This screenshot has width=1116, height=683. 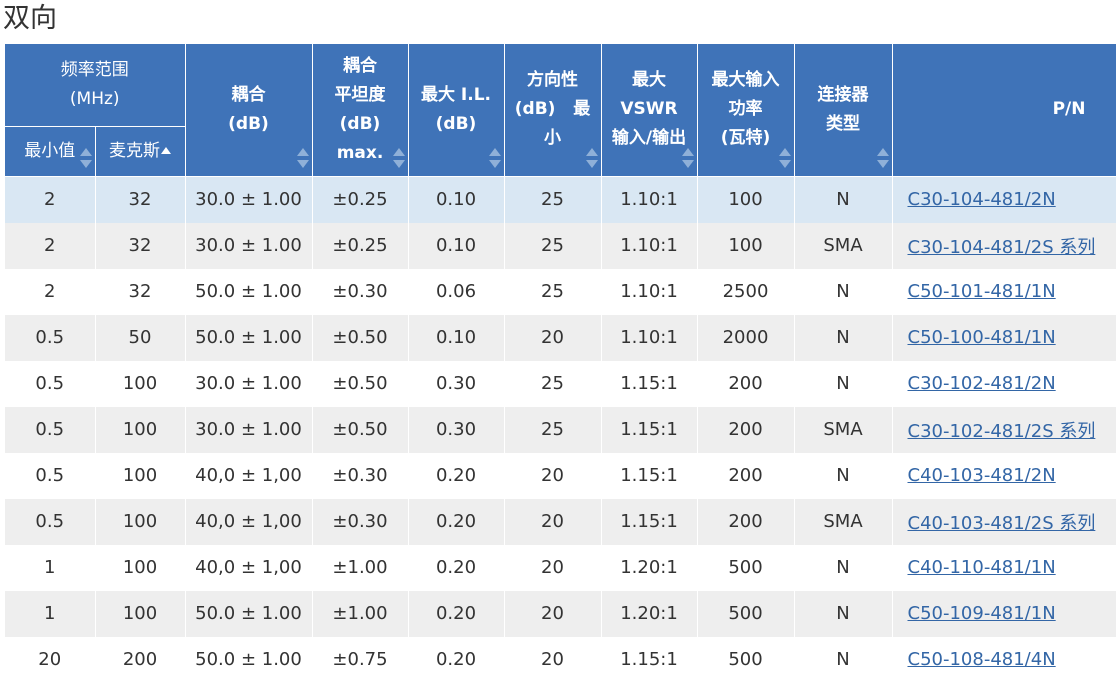 I want to click on freq-min-cell: 2, so click(x=50, y=199).